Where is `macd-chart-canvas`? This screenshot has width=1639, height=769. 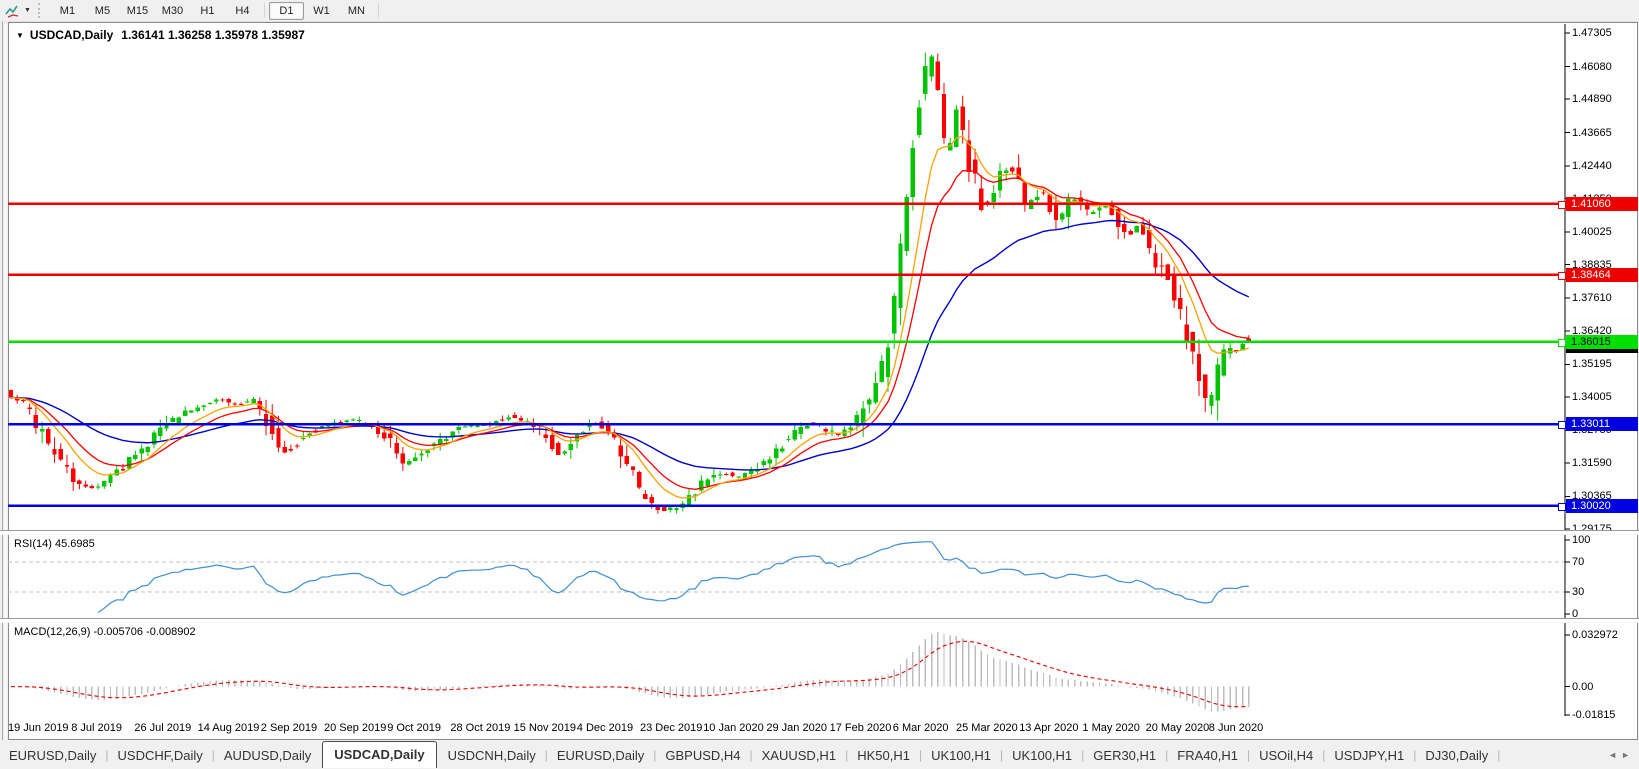 macd-chart-canvas is located at coordinates (819, 669).